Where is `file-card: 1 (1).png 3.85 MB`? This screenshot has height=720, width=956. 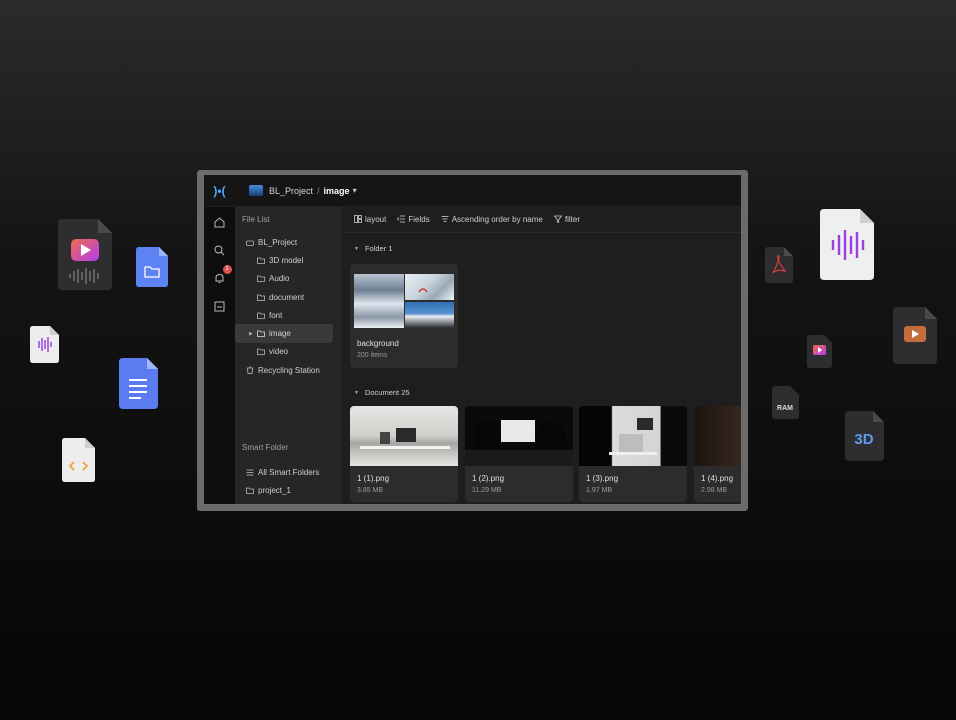 file-card: 1 (1).png 3.85 MB is located at coordinates (404, 454).